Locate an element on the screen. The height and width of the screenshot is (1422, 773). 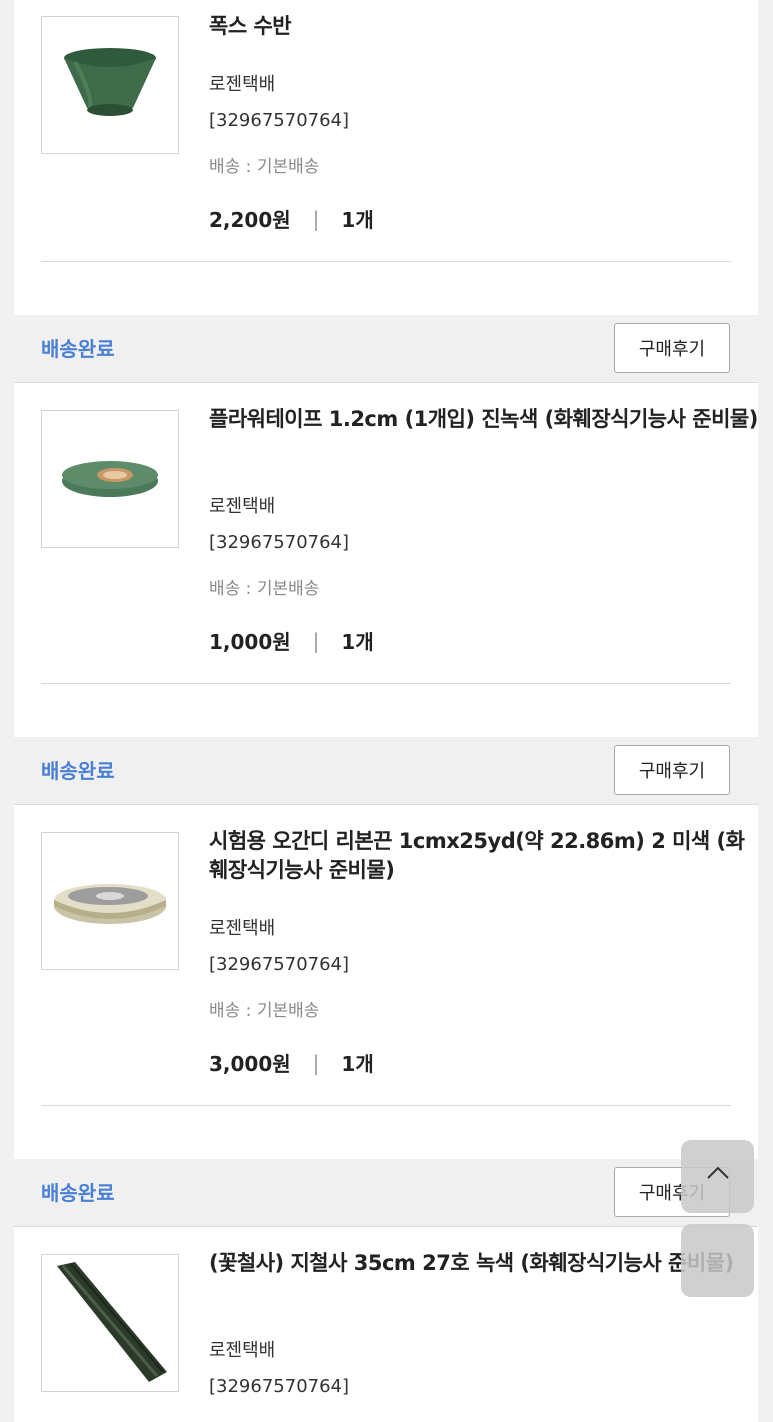
chevron-up-icon is located at coordinates (718, 1172).